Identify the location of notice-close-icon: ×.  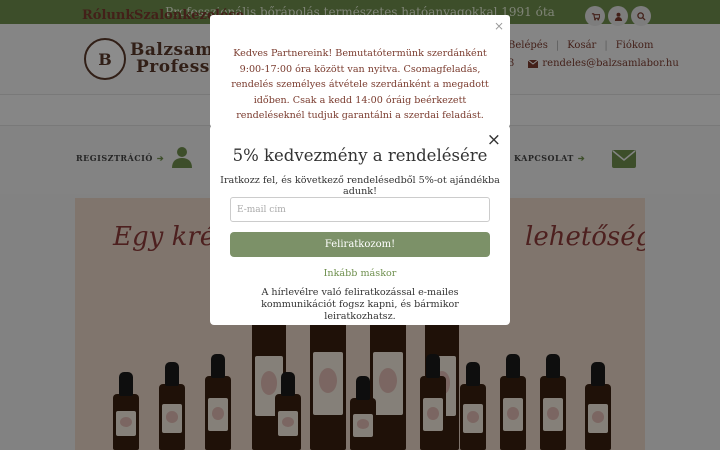
(499, 26).